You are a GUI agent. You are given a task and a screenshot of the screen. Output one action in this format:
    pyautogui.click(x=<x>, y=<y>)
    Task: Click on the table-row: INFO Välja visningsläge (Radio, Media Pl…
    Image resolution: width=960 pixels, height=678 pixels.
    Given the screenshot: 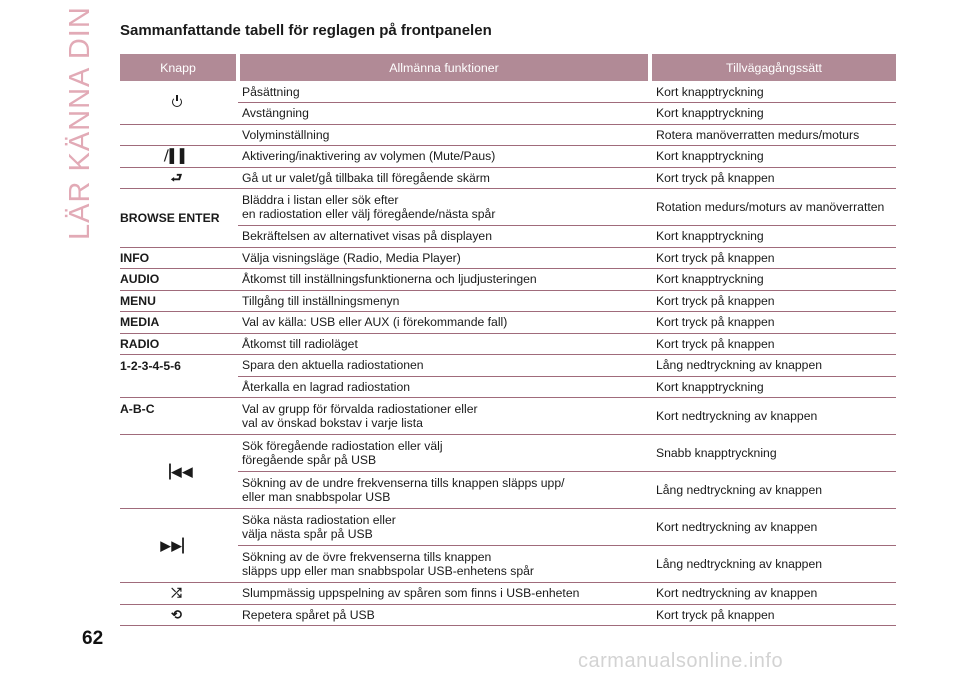 What is the action you would take?
    pyautogui.click(x=508, y=258)
    